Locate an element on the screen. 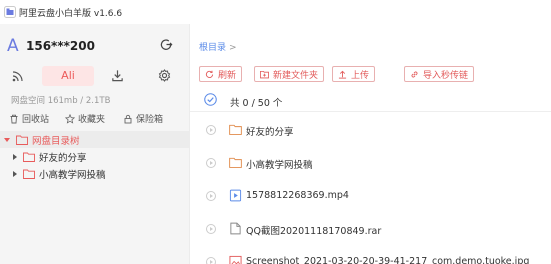 The height and width of the screenshot is (264, 551). file-name: 小高教学网投稿 is located at coordinates (279, 165).